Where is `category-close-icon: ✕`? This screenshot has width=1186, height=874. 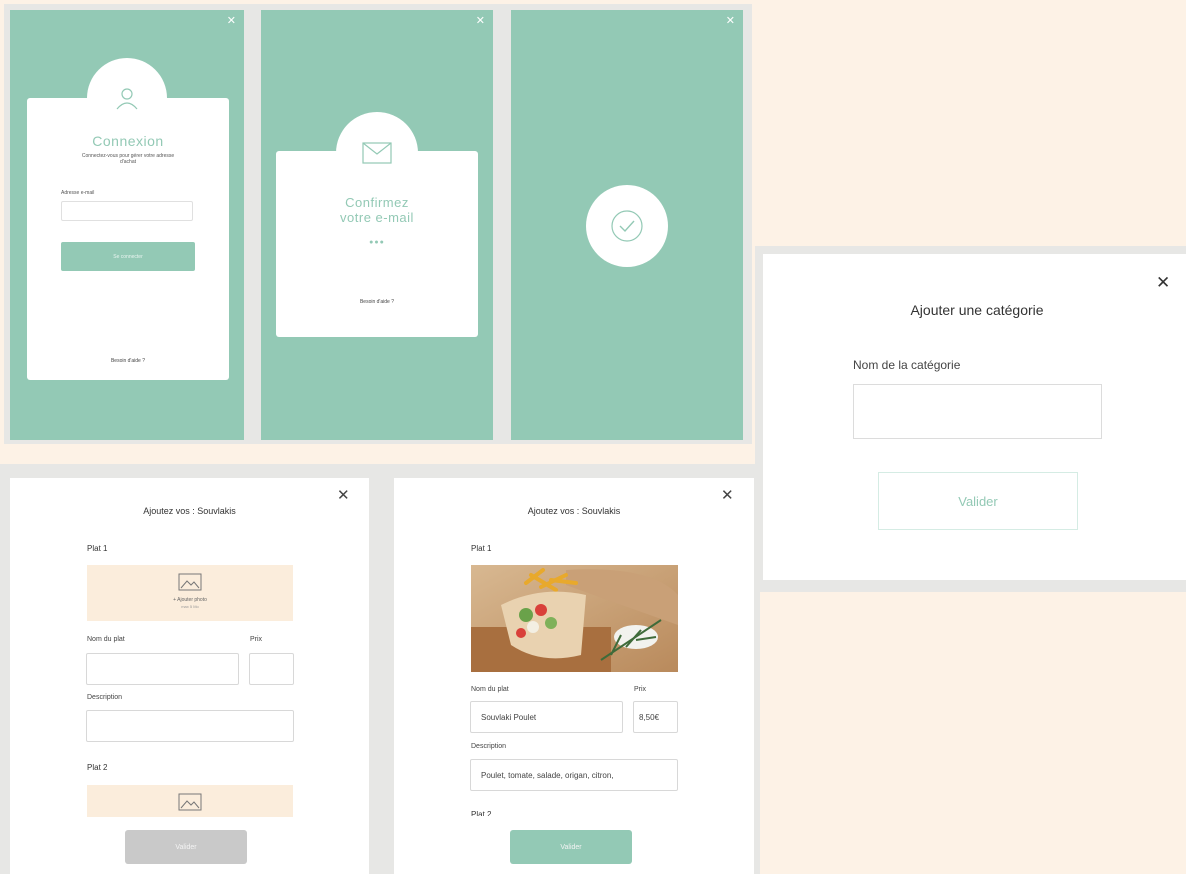 category-close-icon: ✕ is located at coordinates (1163, 282).